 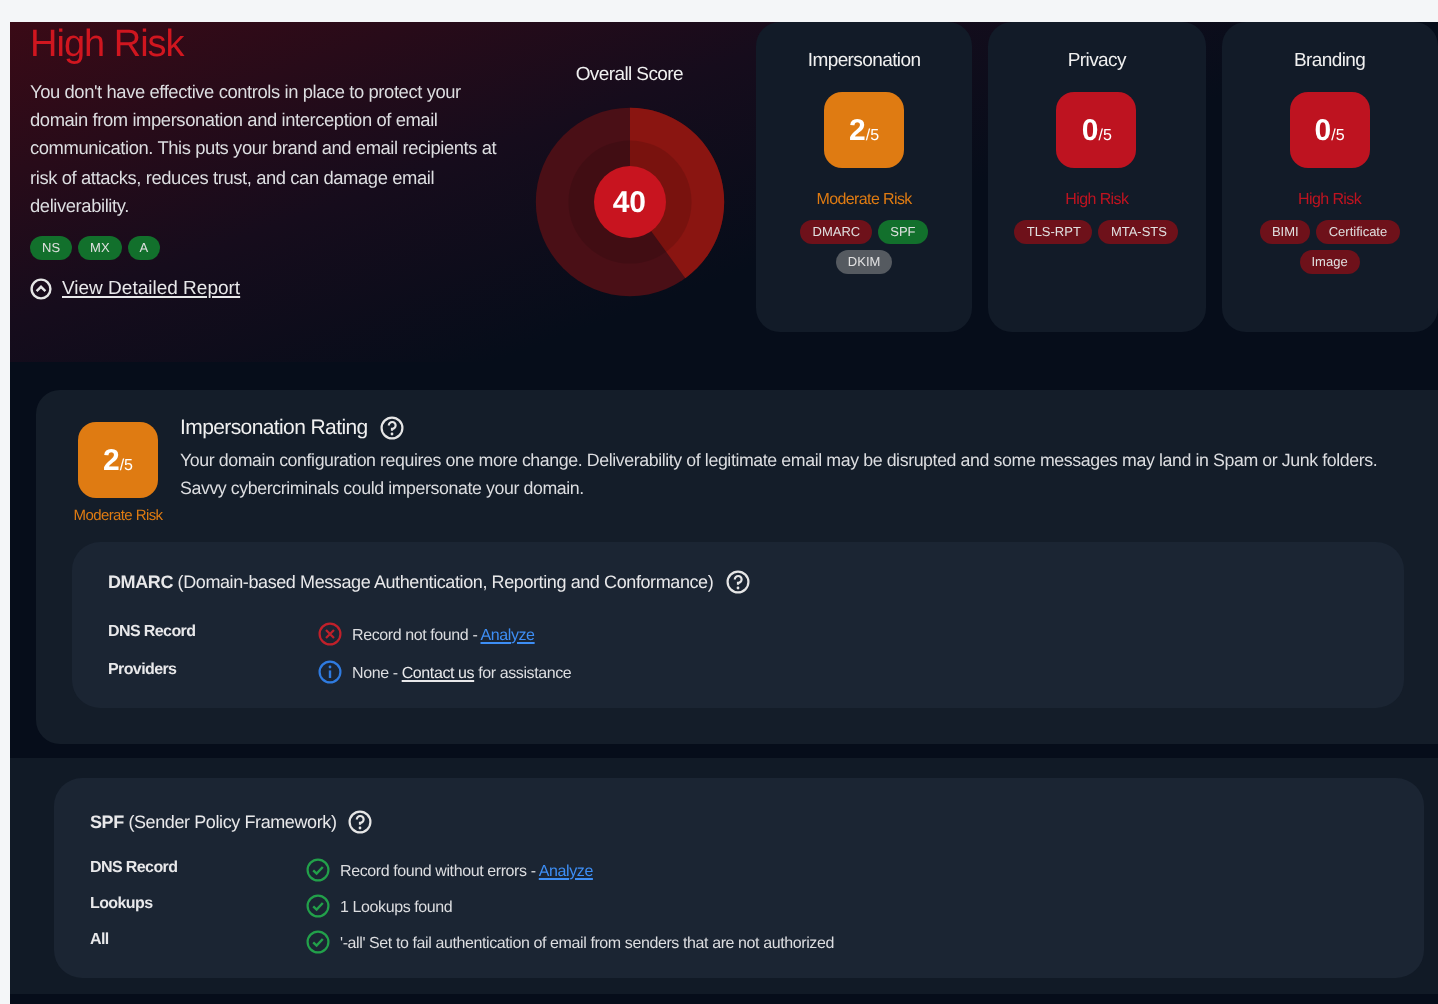 What do you see at coordinates (143, 671) in the screenshot?
I see `row-label: Providers` at bounding box center [143, 671].